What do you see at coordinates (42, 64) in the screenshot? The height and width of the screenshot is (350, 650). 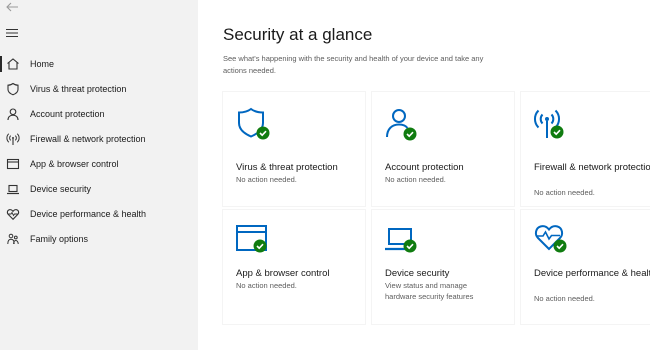 I see `sidebar-item-label: Home` at bounding box center [42, 64].